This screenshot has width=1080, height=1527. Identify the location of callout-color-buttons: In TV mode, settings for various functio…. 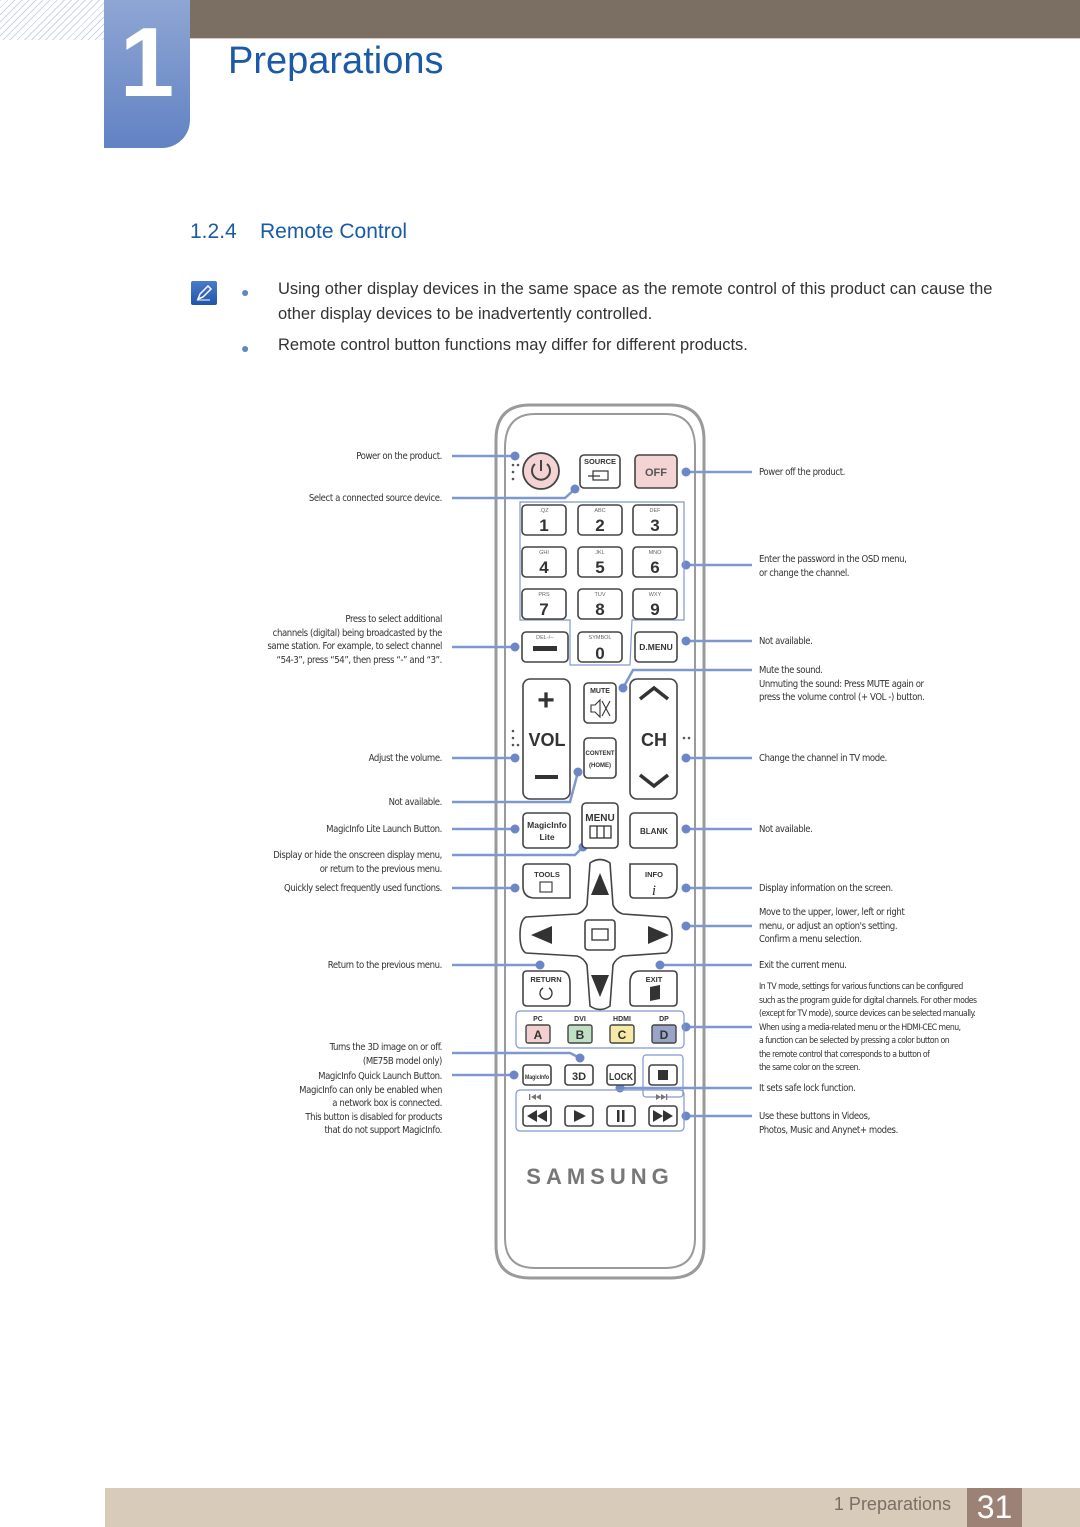
(868, 1027).